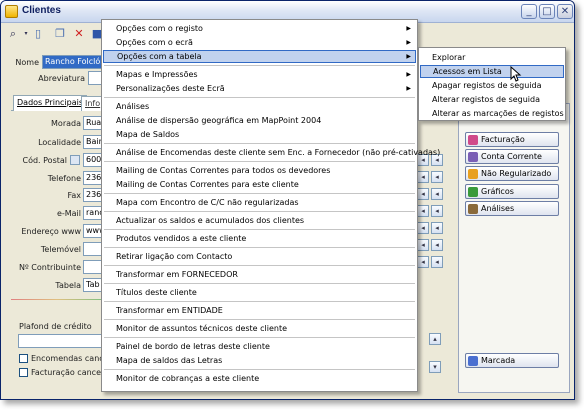  Describe the element at coordinates (259, 42) in the screenshot. I see `menu-item: Opções com o ecrã` at that location.